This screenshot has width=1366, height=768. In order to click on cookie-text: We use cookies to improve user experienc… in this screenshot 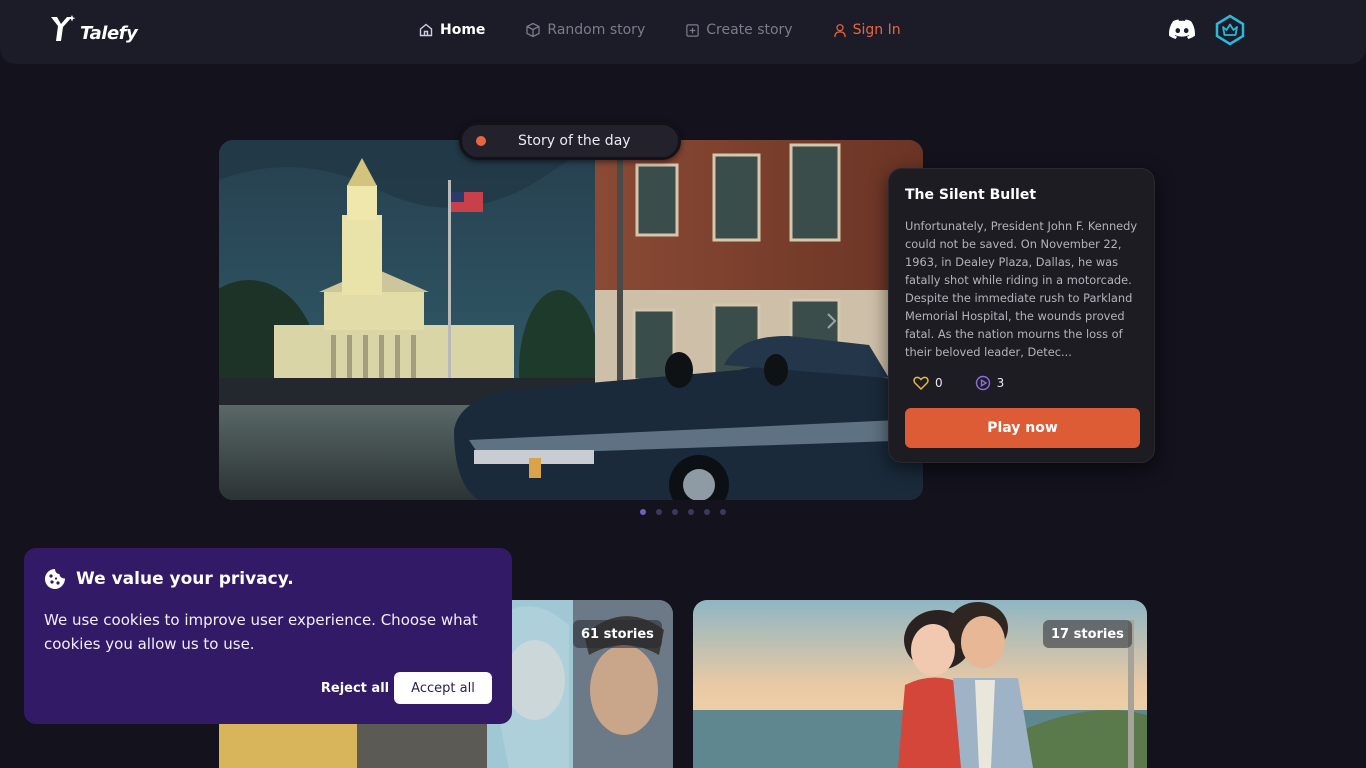, I will do `click(261, 632)`.